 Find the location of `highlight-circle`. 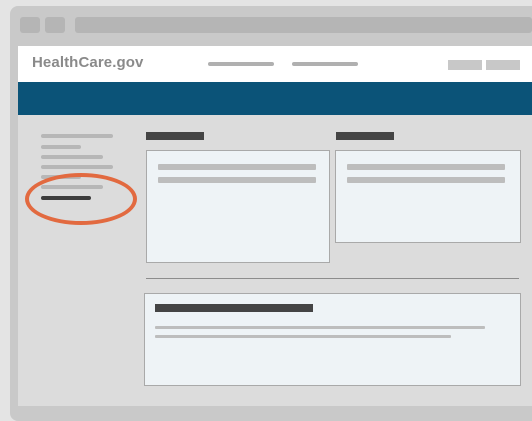

highlight-circle is located at coordinates (81, 199).